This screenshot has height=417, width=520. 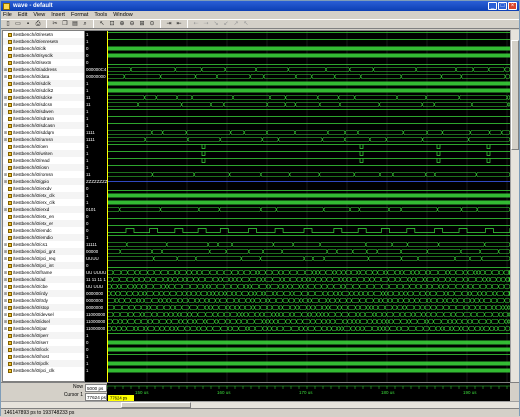 What do you see at coordinates (43, 216) in the screenshot?
I see `signal-name-row: /testbench/i0/etx_en` at bounding box center [43, 216].